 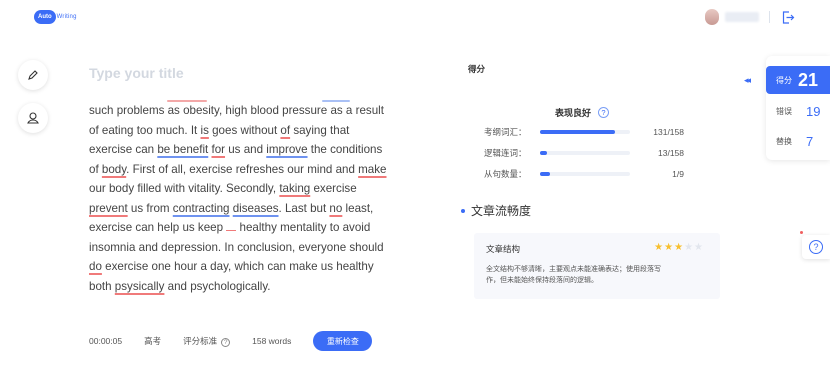 I want to click on performance-title: 表现良好 ?, so click(x=582, y=112).